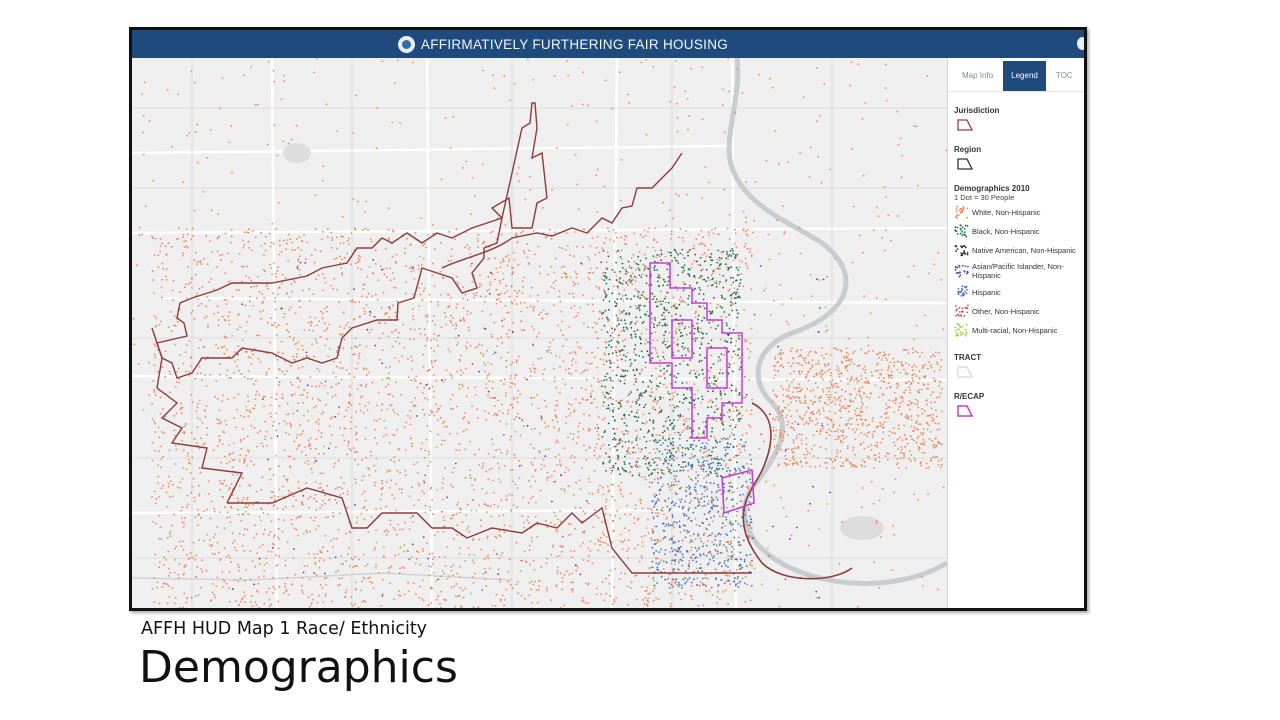  What do you see at coordinates (984, 197) in the screenshot?
I see `legend-dot-note: 1 Dot = 30 People` at bounding box center [984, 197].